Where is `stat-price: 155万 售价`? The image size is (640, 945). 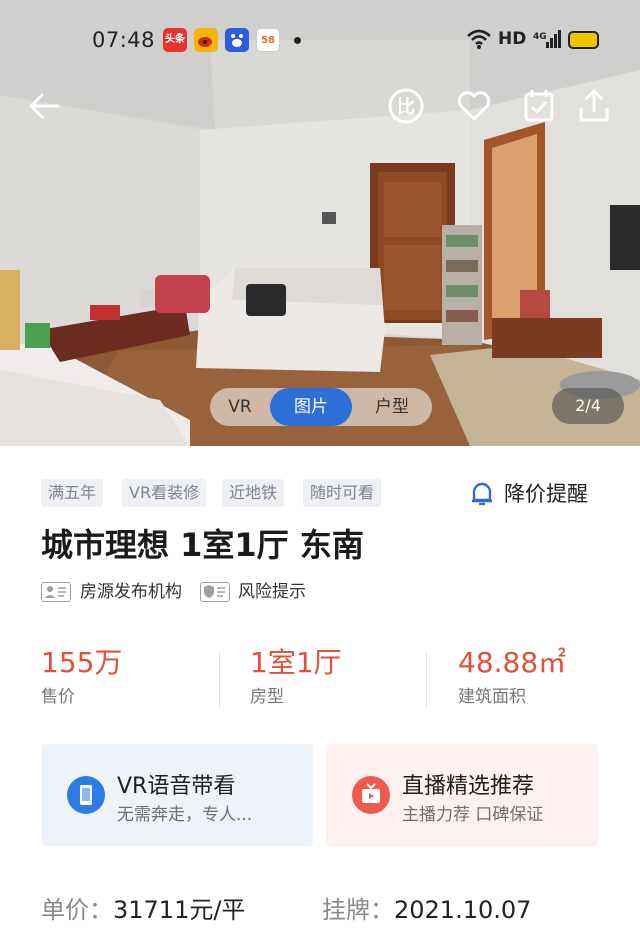 stat-price: 155万 售价 is located at coordinates (81, 676).